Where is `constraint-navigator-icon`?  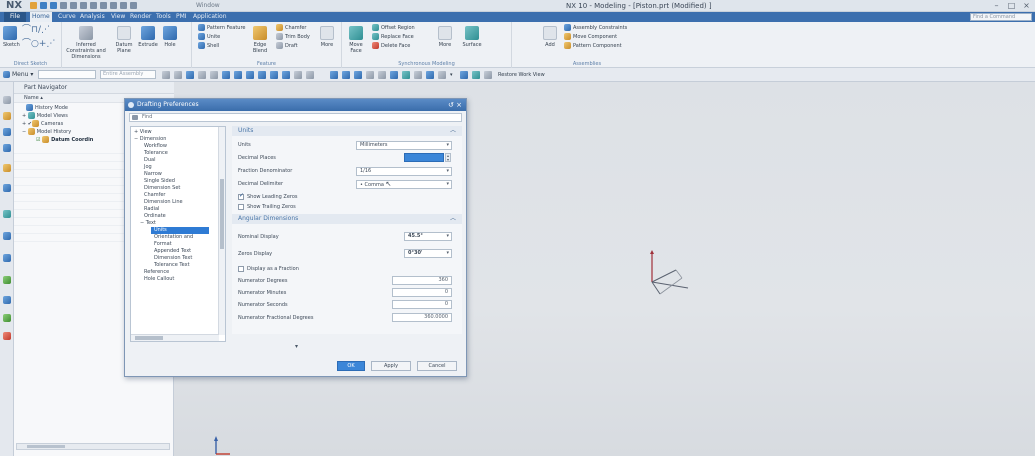 constraint-navigator-icon is located at coordinates (7, 132).